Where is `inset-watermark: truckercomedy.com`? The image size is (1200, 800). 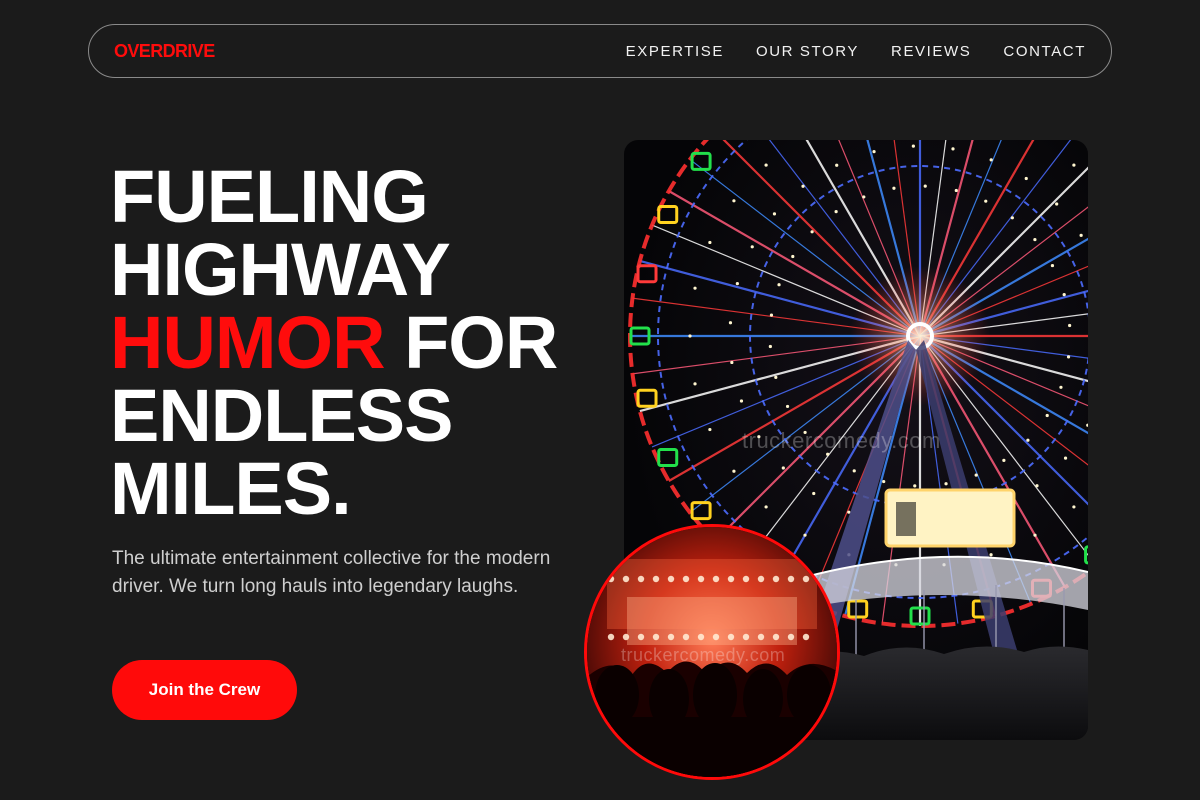 inset-watermark: truckercomedy.com is located at coordinates (703, 655).